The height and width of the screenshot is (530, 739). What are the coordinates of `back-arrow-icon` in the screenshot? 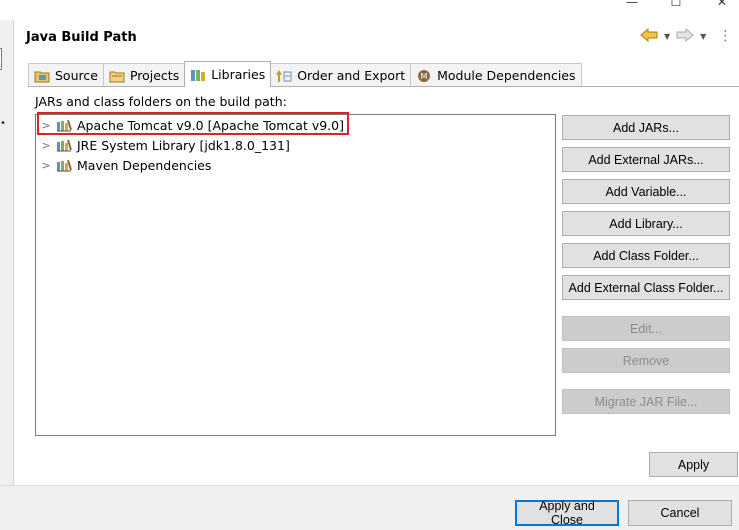 It's located at (649, 36).